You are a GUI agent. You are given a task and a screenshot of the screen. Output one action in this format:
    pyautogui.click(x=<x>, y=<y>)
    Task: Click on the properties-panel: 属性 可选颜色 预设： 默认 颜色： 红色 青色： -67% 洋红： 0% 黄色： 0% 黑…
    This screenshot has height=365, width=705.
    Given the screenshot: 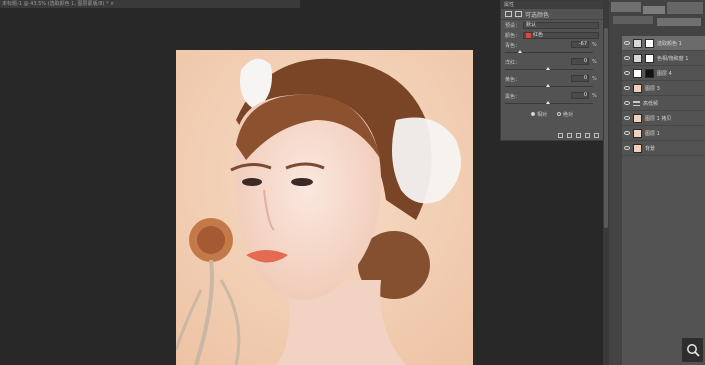 What is the action you would take?
    pyautogui.click(x=552, y=70)
    